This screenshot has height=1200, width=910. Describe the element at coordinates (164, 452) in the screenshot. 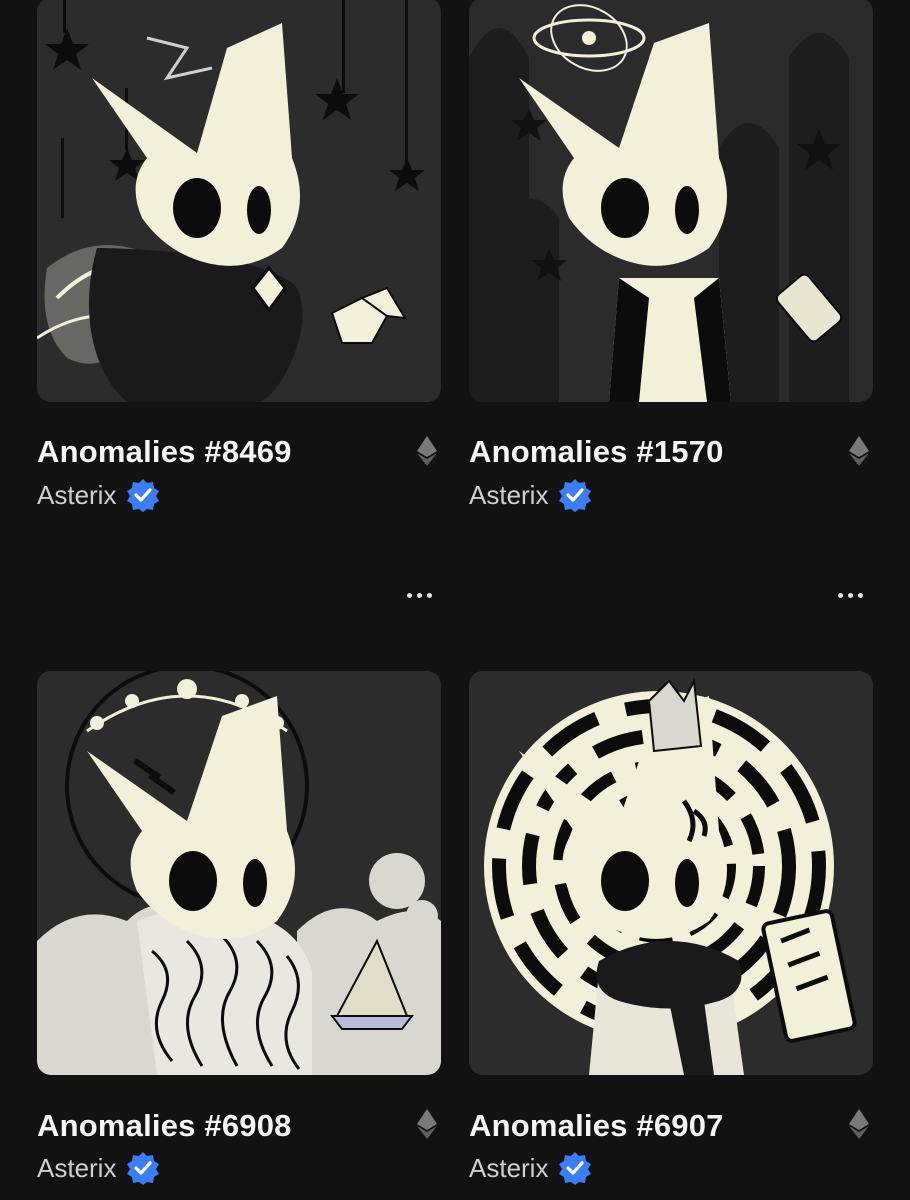

I see `nft-title: Anomalies #8469` at that location.